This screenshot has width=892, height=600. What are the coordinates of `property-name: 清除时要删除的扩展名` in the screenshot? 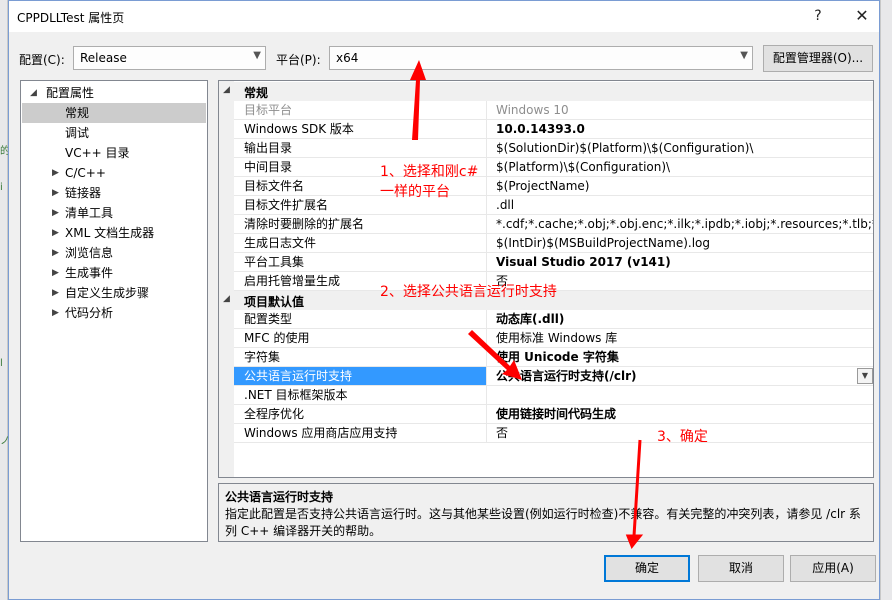 It's located at (360, 224).